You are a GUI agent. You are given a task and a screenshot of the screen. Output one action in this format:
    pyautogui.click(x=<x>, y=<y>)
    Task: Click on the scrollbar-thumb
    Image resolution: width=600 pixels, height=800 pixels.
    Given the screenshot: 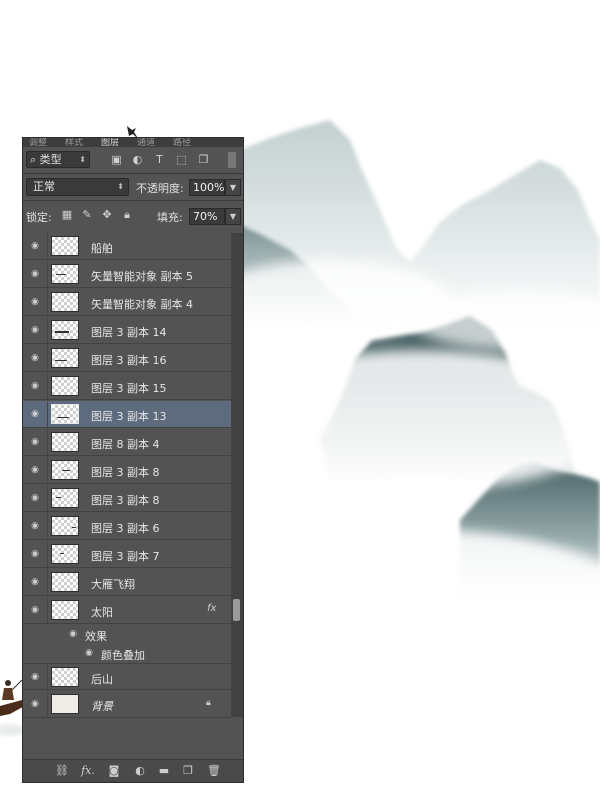 What is the action you would take?
    pyautogui.click(x=236, y=610)
    